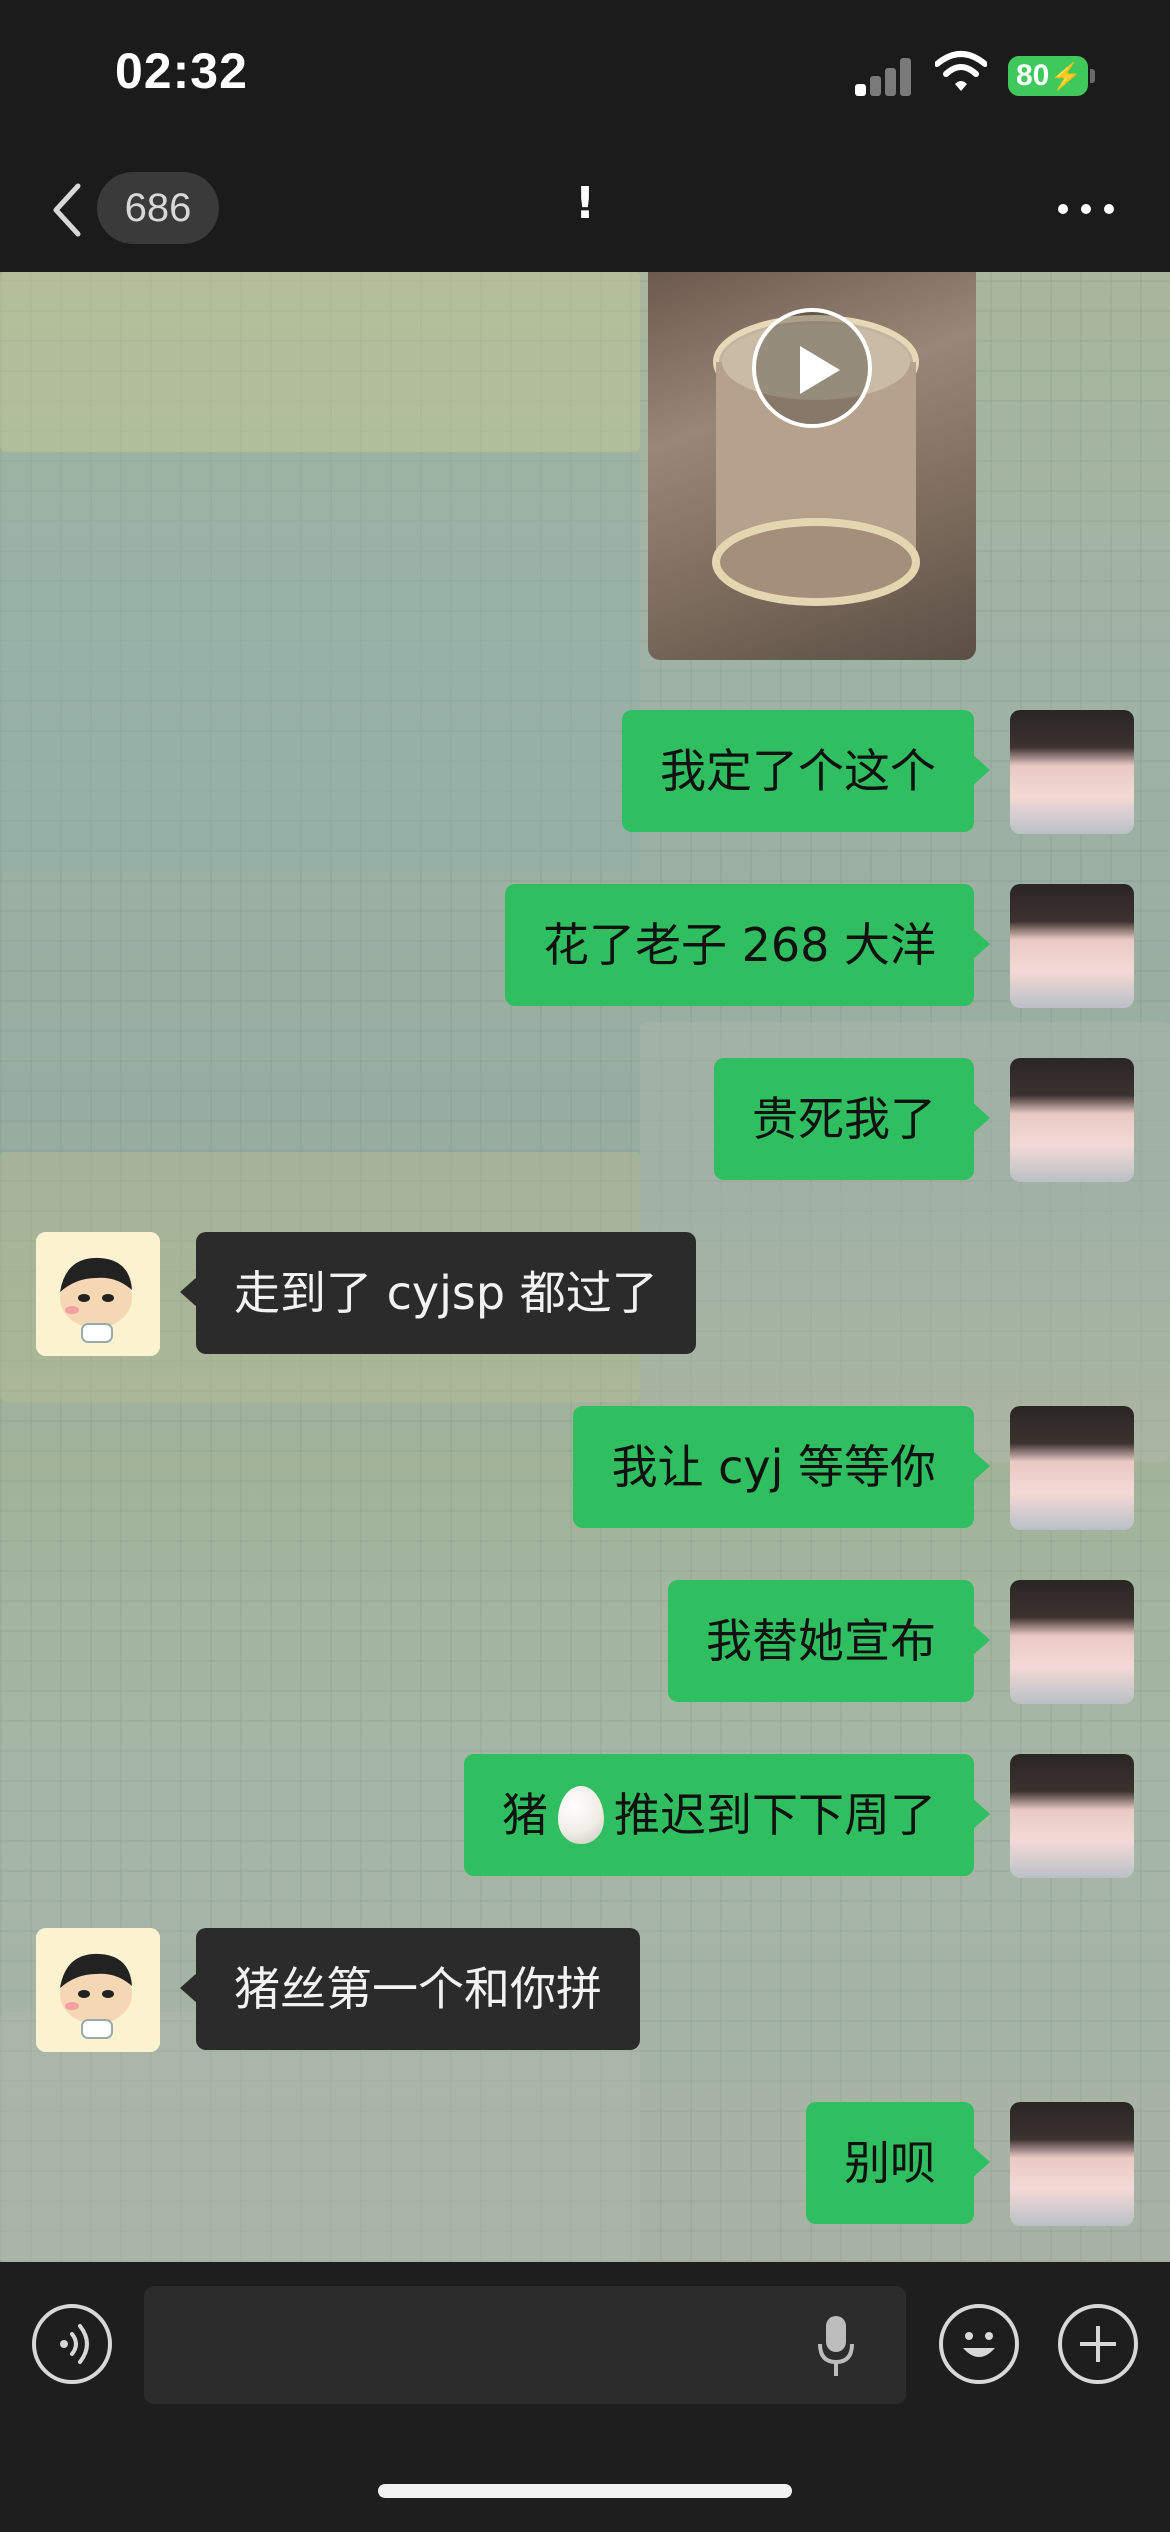  I want to click on wifi-icon, so click(961, 71).